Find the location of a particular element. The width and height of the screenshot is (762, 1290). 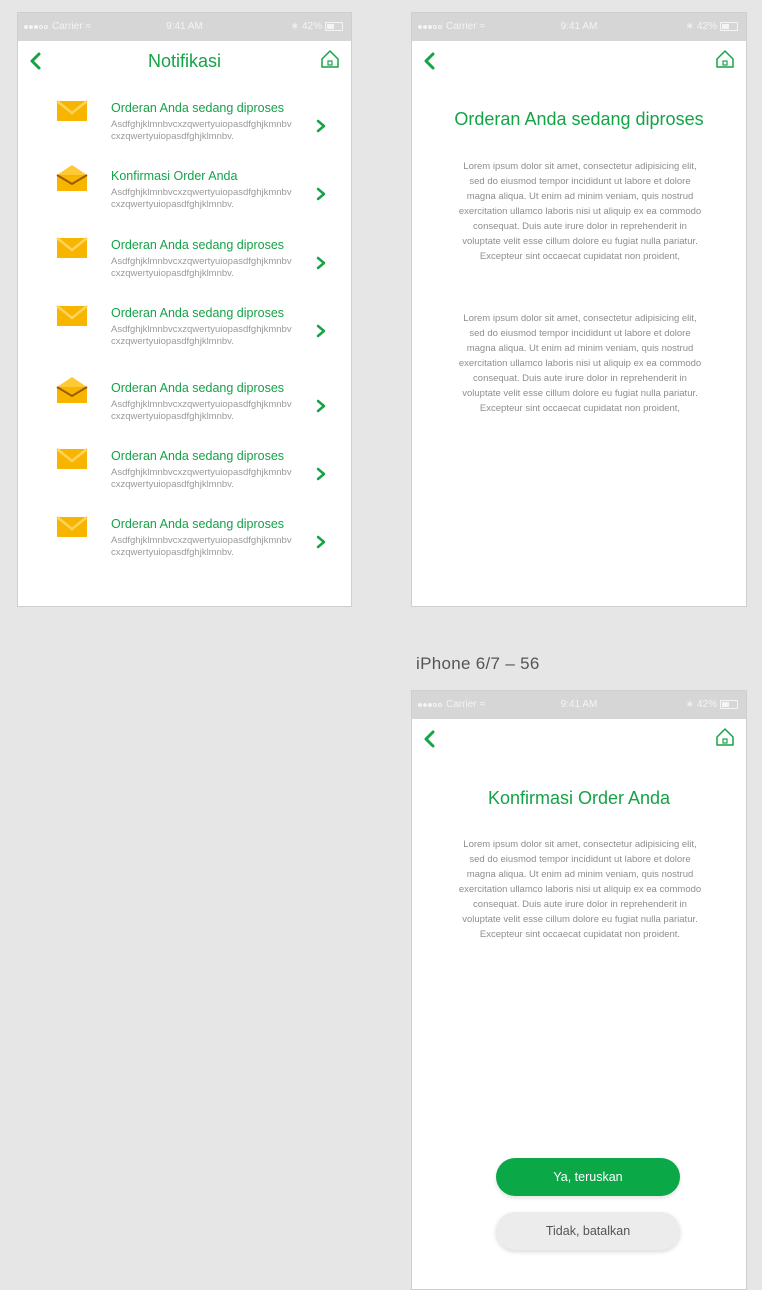

nav-bar: Notifikasi is located at coordinates (184, 61).